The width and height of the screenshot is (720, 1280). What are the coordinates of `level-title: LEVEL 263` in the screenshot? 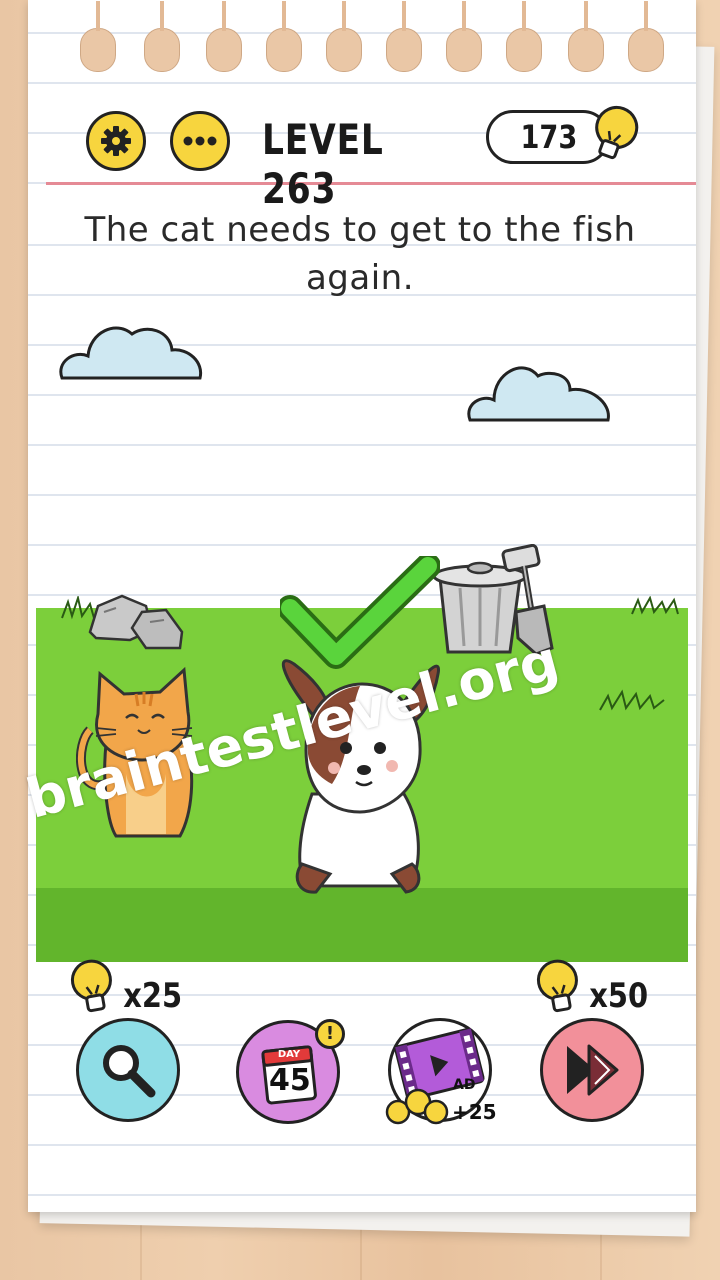 It's located at (323, 164).